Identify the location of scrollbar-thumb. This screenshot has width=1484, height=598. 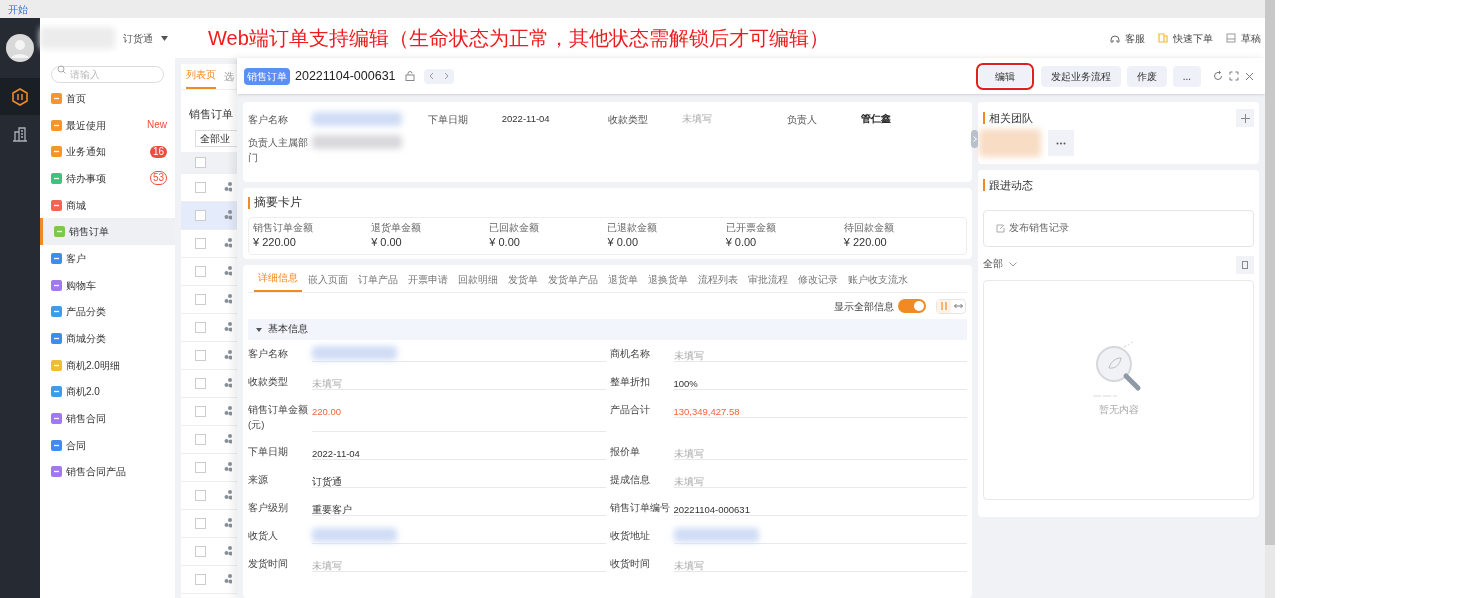
(1270, 272).